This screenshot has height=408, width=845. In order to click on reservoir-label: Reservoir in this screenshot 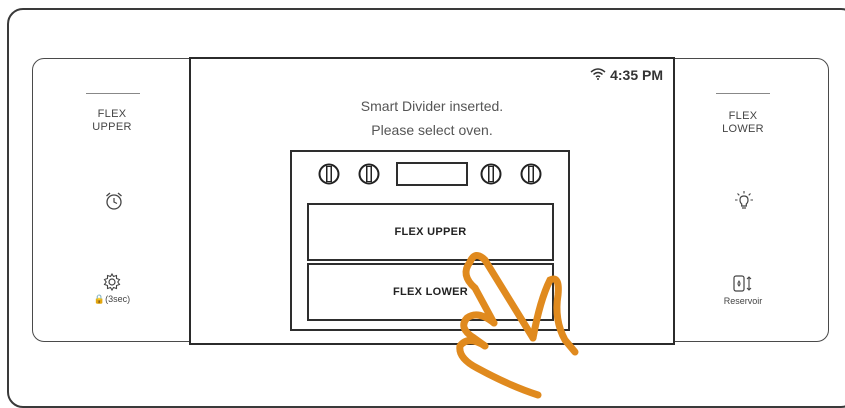, I will do `click(743, 301)`.